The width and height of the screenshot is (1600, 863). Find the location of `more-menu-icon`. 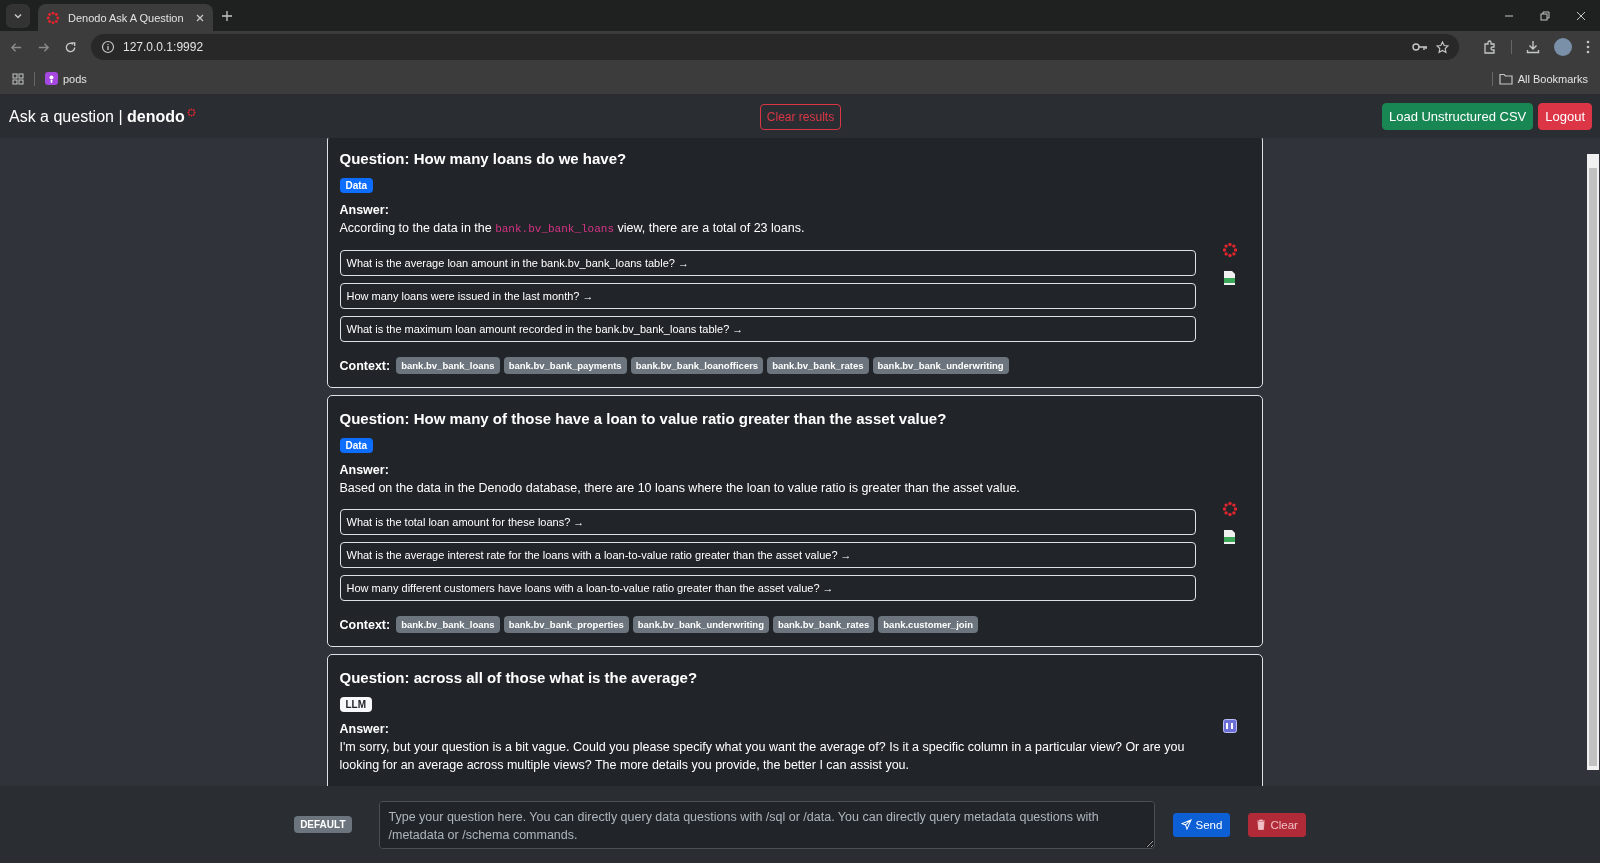

more-menu-icon is located at coordinates (1588, 47).